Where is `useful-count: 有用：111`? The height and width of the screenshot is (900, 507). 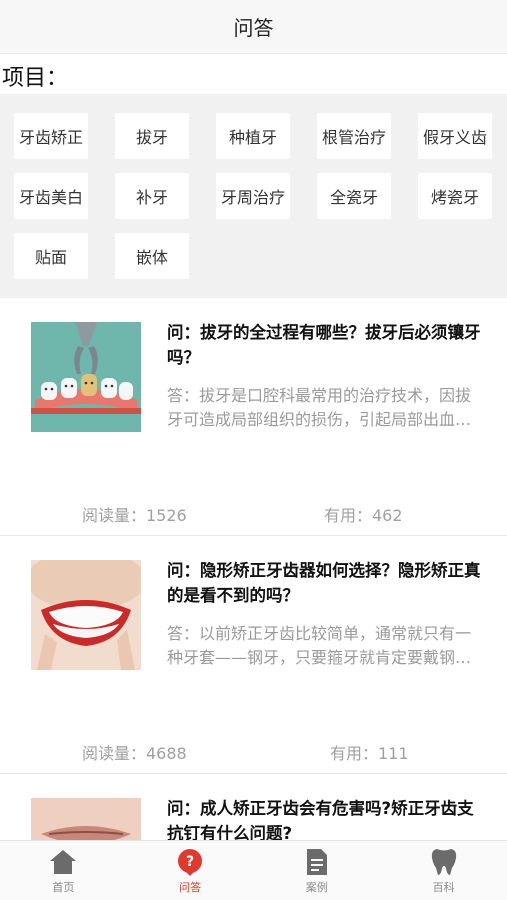 useful-count: 有用：111 is located at coordinates (369, 753).